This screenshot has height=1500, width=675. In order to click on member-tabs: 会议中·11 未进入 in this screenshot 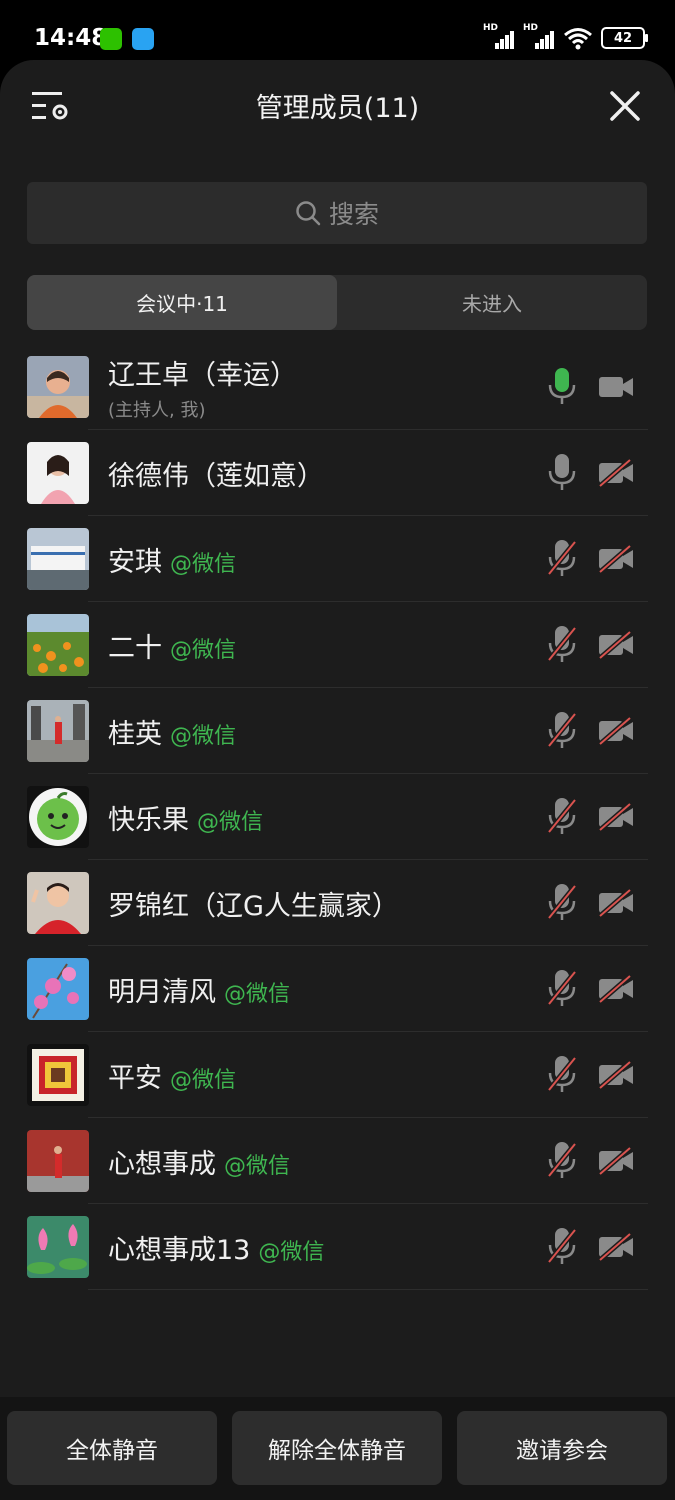, I will do `click(337, 302)`.